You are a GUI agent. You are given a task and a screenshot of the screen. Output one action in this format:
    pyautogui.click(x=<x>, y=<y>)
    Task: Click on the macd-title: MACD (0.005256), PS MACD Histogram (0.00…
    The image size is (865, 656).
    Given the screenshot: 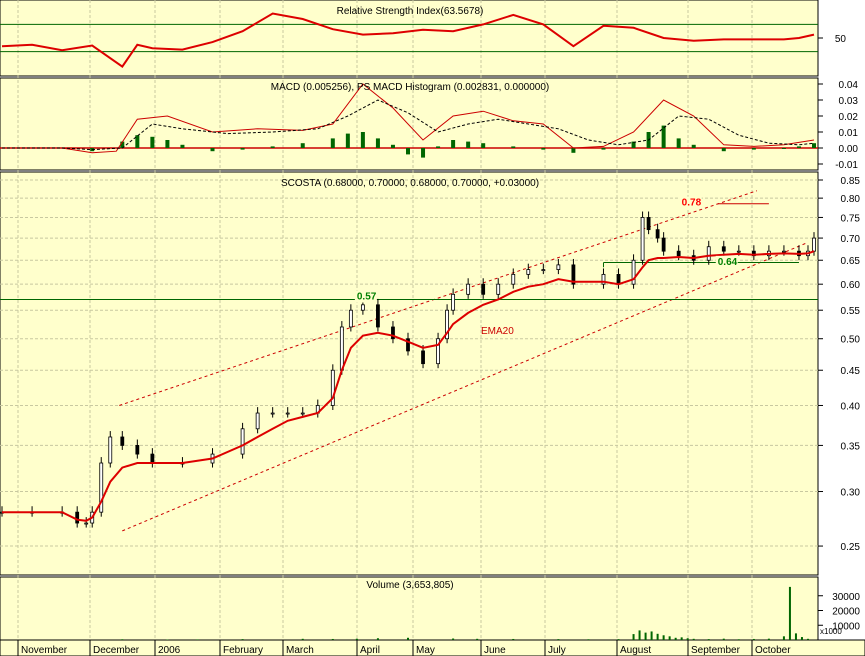 What is the action you would take?
    pyautogui.click(x=410, y=87)
    